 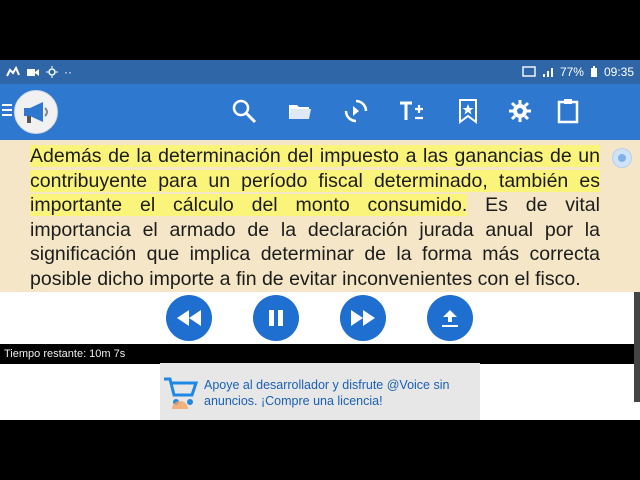 What do you see at coordinates (320, 112) in the screenshot?
I see `app-toolbar` at bounding box center [320, 112].